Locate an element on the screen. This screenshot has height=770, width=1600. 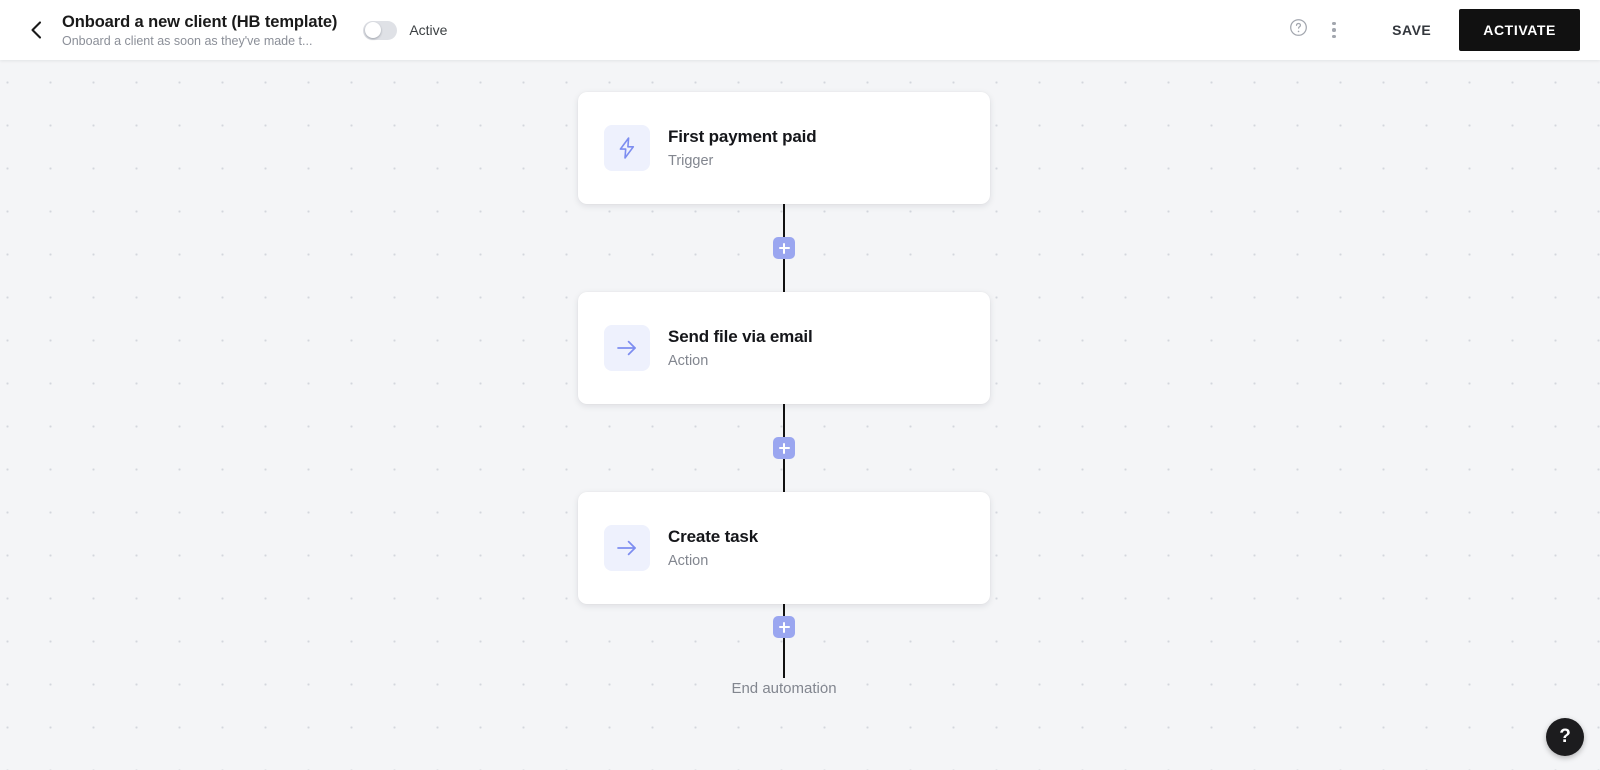
page-title: Onboard a new client (HB template) is located at coordinates (200, 21).